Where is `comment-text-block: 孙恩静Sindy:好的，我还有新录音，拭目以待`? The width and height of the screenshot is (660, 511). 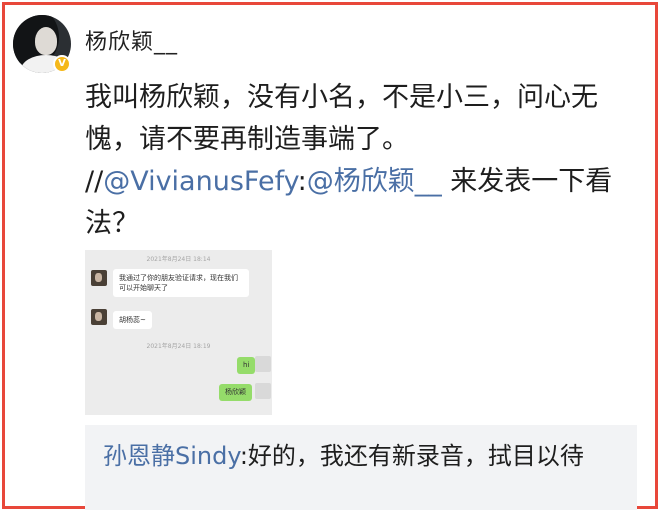 comment-text-block: 孙恩静Sindy:好的，我还有新录音，拭目以待 is located at coordinates (363, 456).